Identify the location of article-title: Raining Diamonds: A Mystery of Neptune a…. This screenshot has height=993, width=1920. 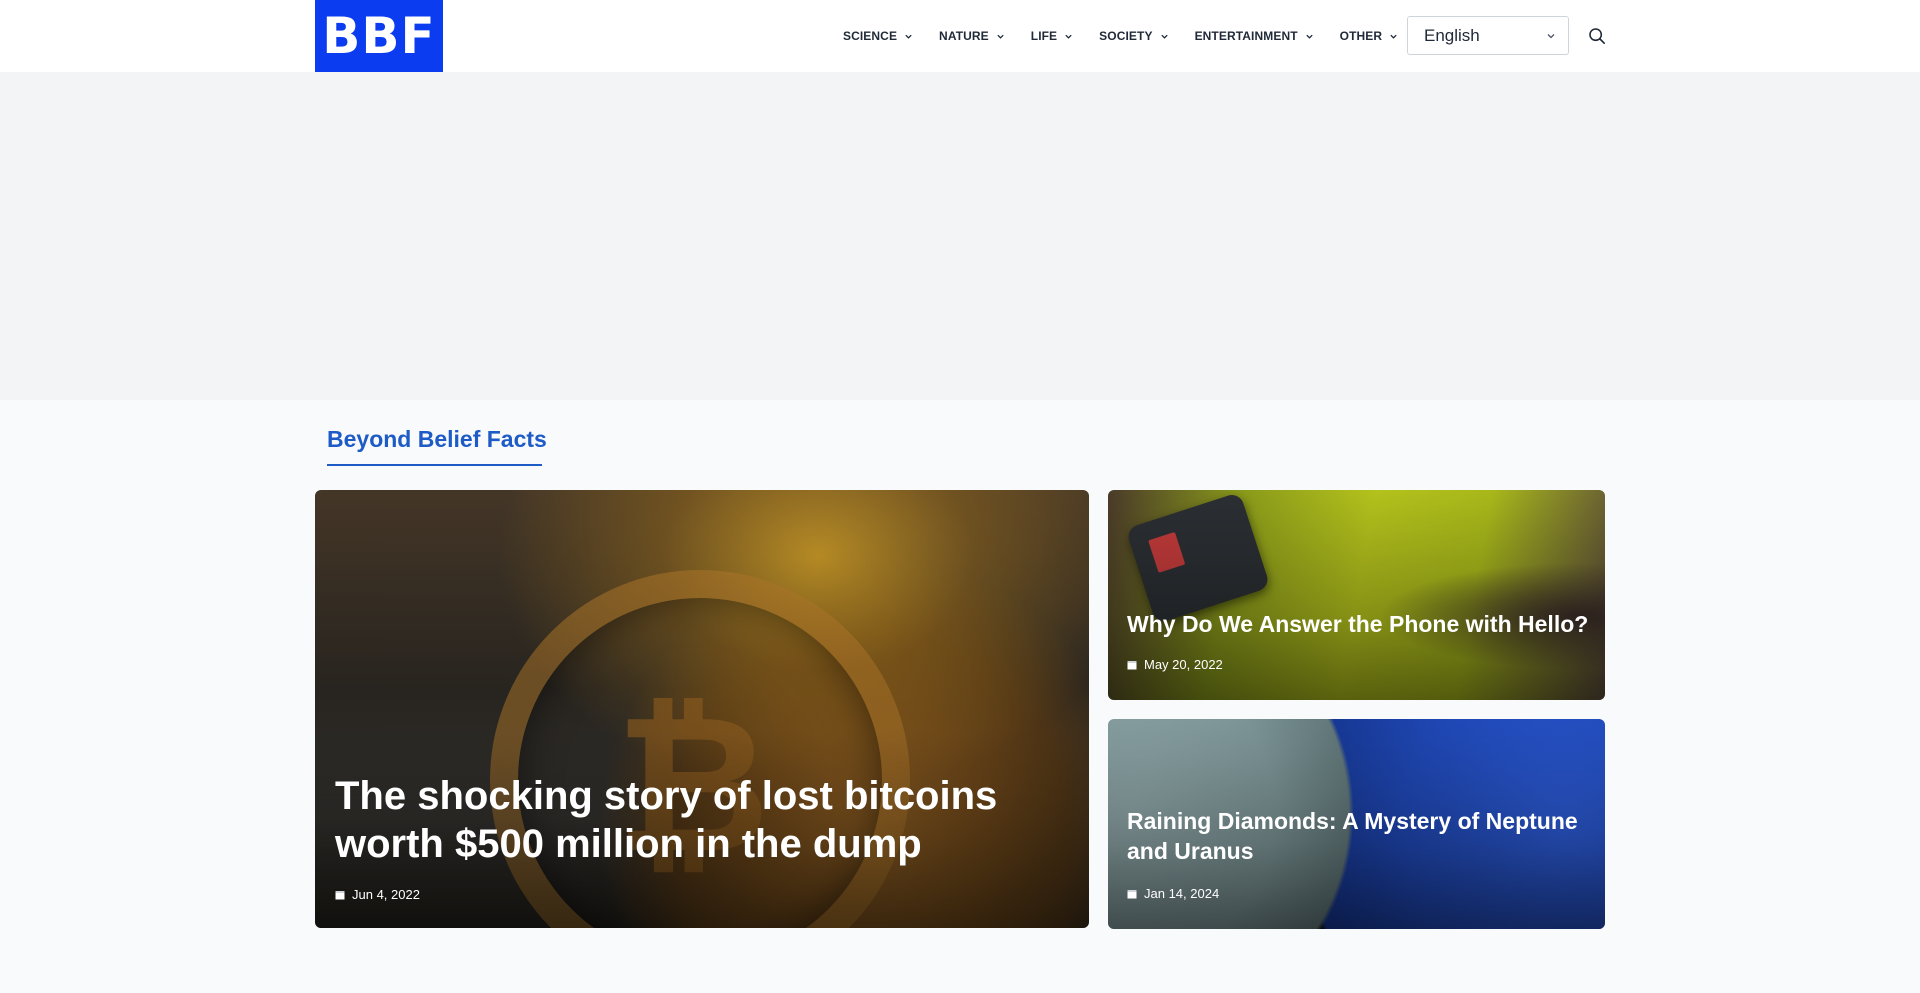
(1362, 836).